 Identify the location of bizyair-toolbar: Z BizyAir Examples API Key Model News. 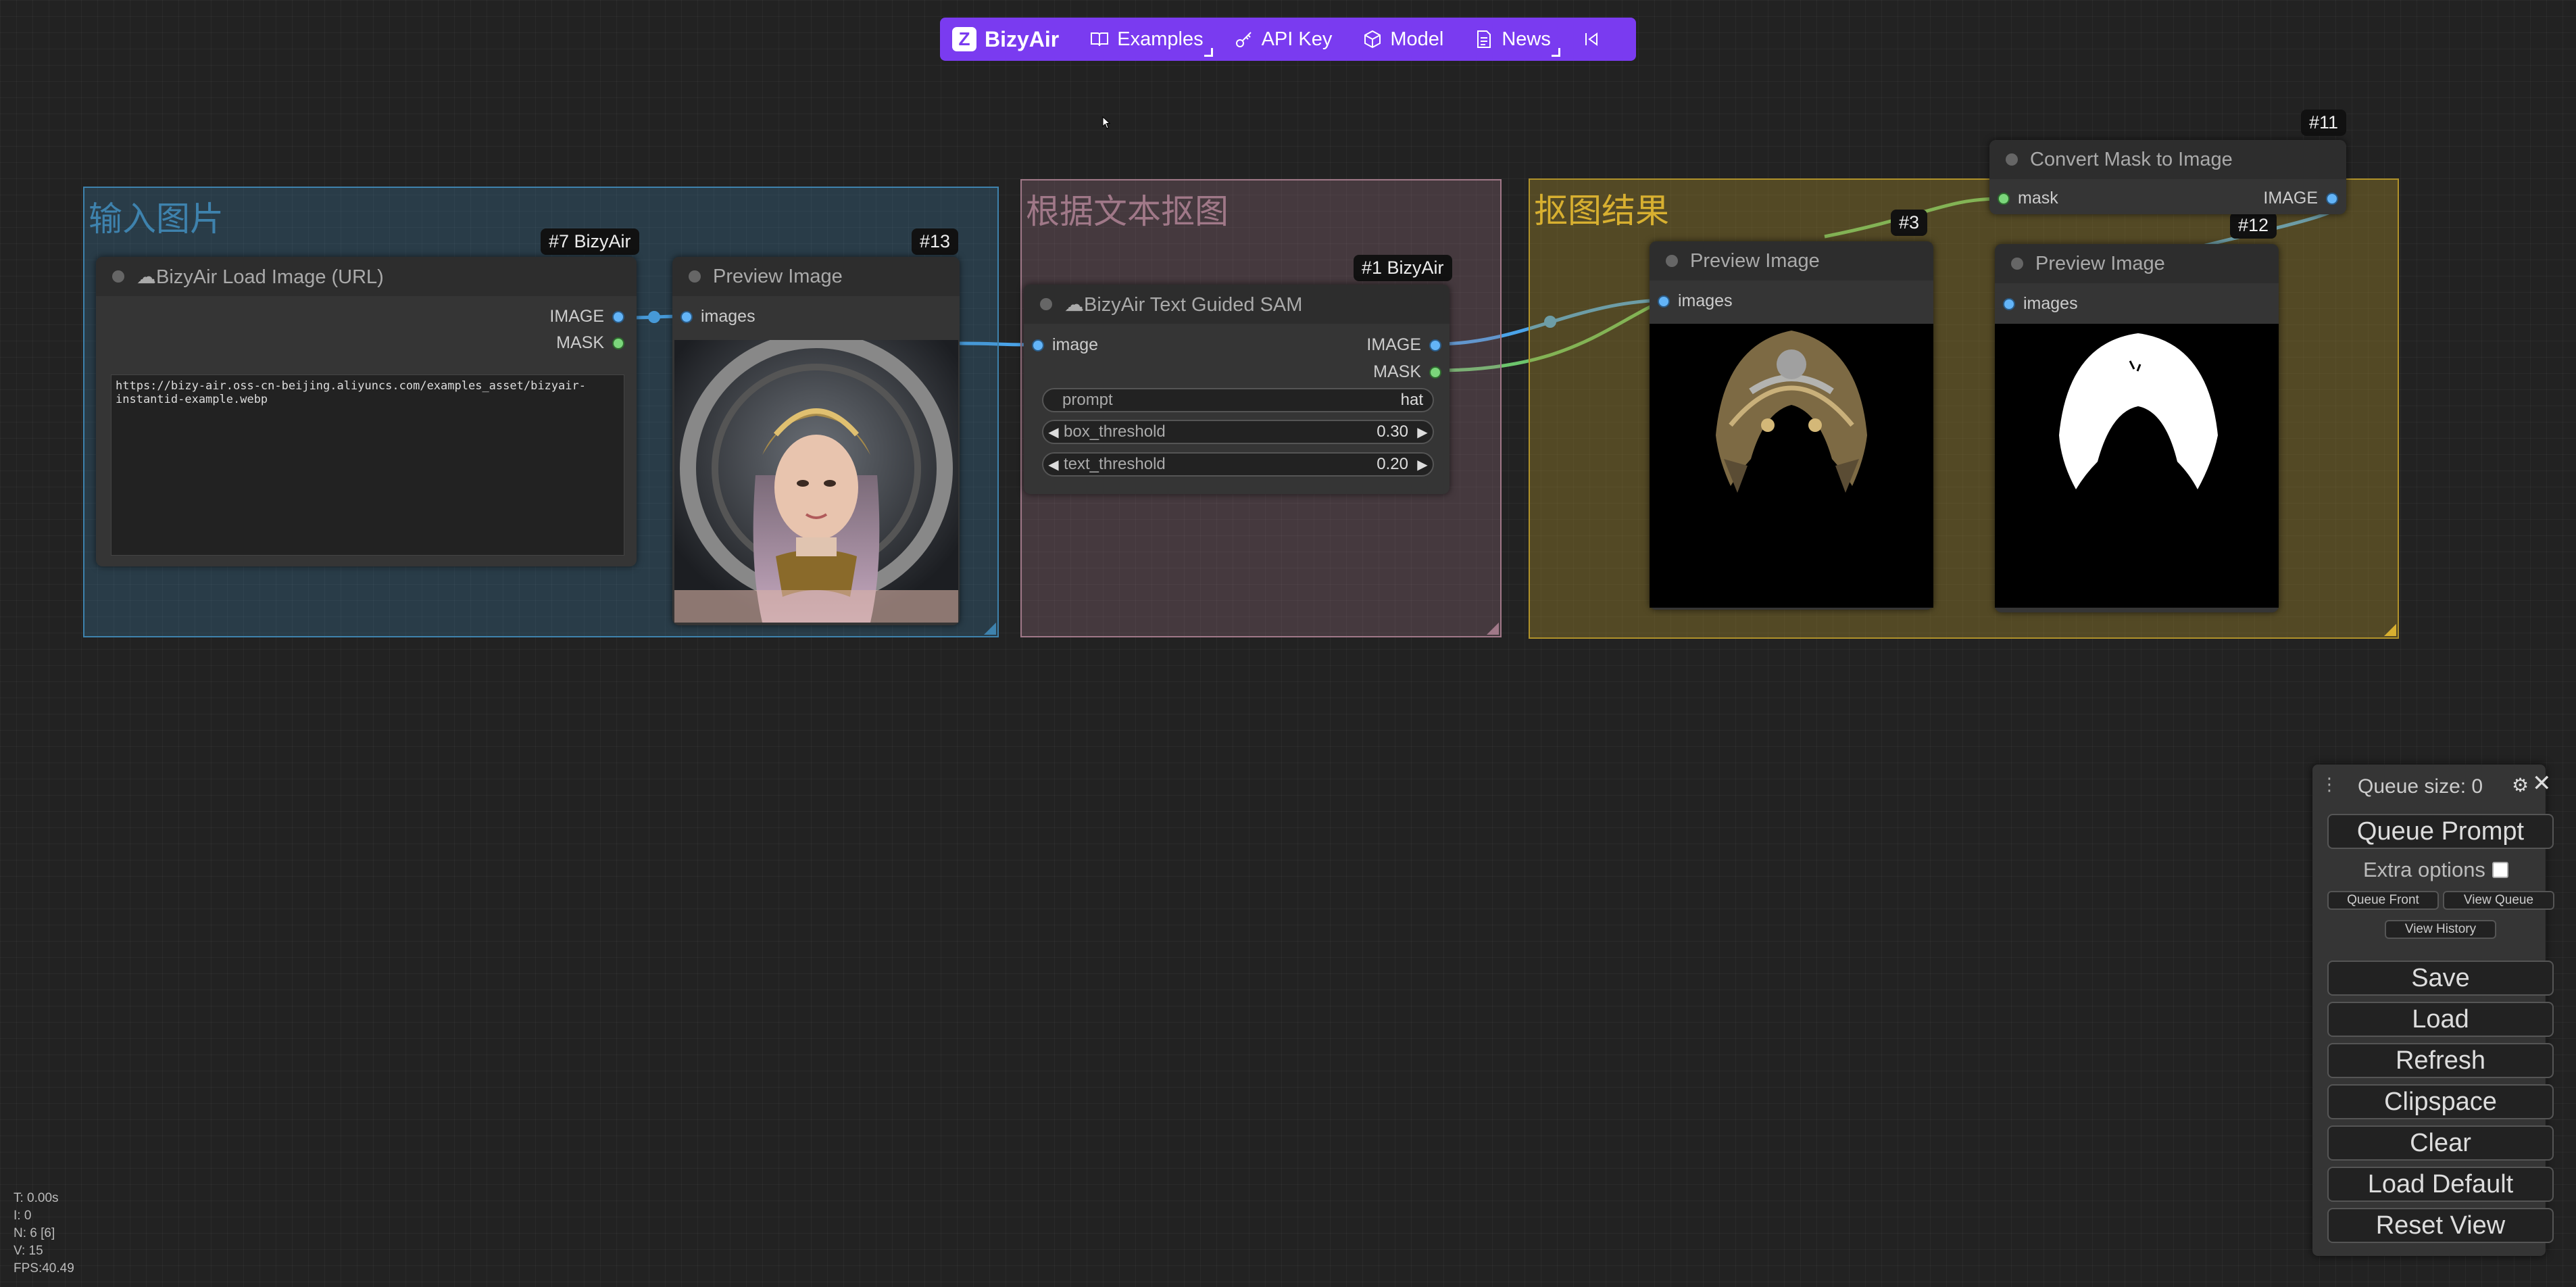
(1288, 39).